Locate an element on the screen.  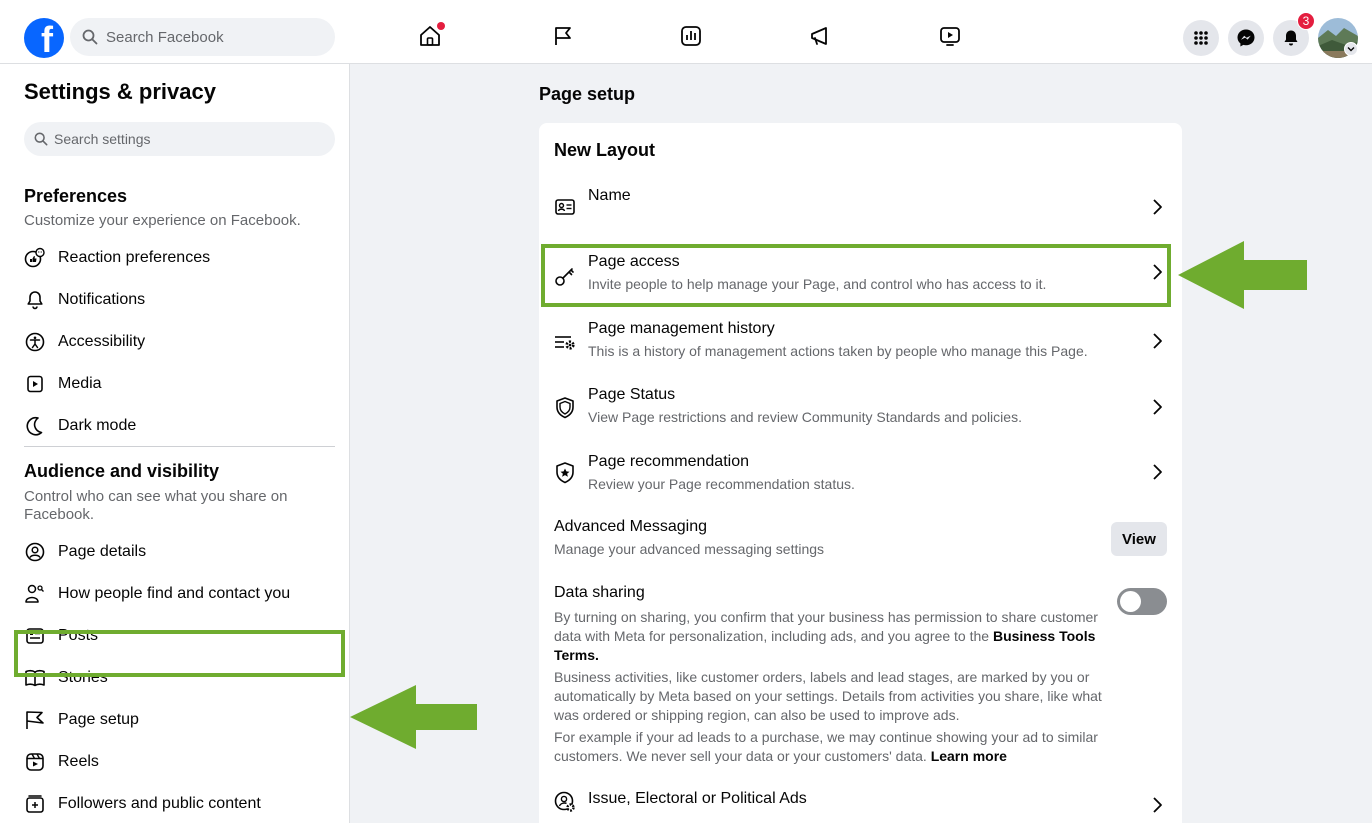
sidebar-item-label: Media is located at coordinates (80, 383).